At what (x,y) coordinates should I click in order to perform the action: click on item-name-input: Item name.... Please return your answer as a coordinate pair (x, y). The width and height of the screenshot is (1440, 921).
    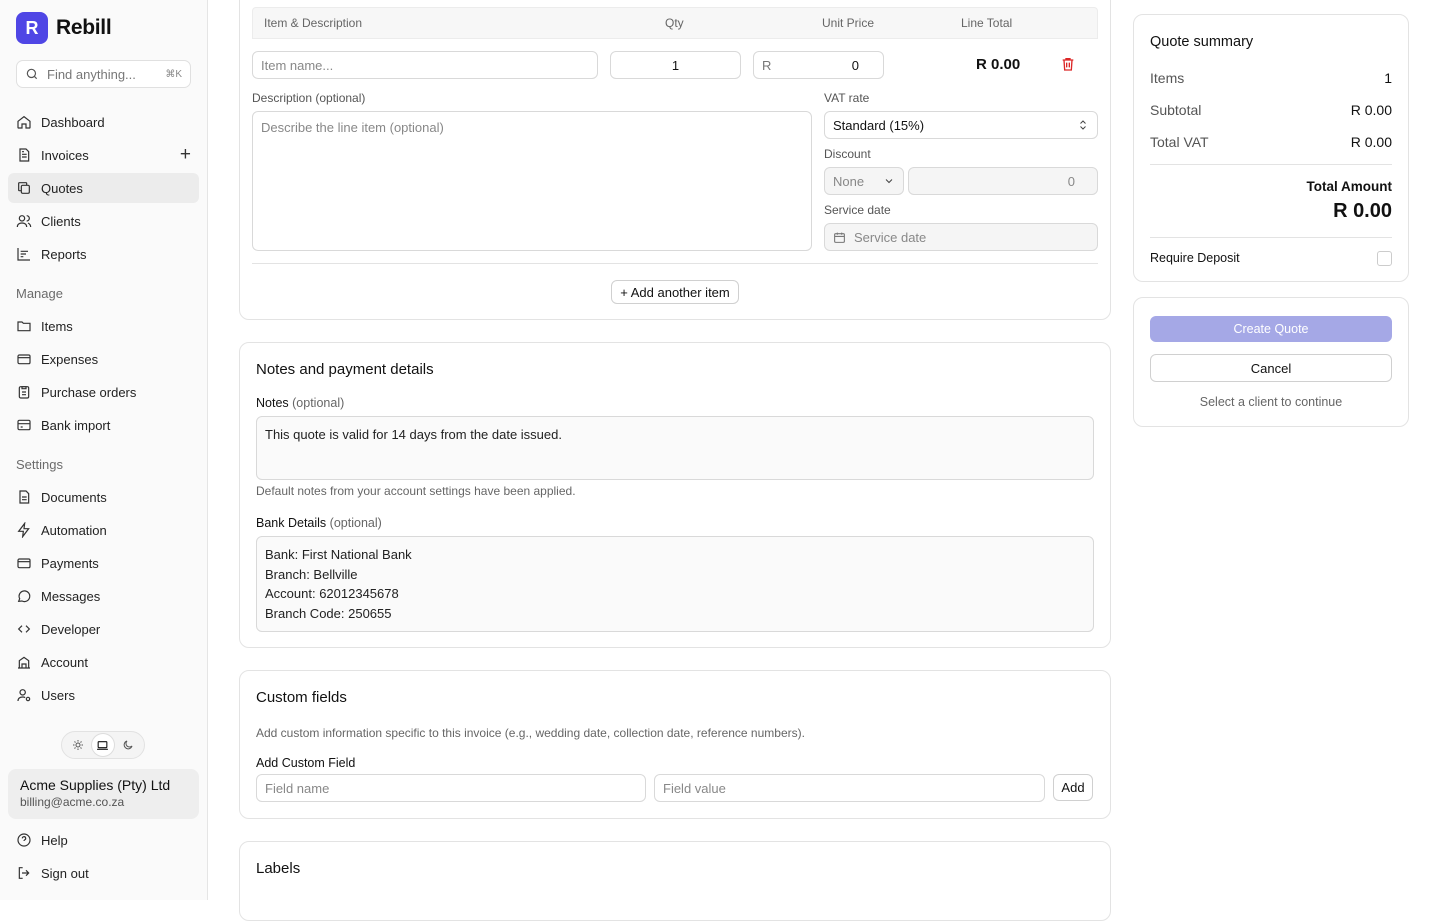
    Looking at the image, I should click on (425, 65).